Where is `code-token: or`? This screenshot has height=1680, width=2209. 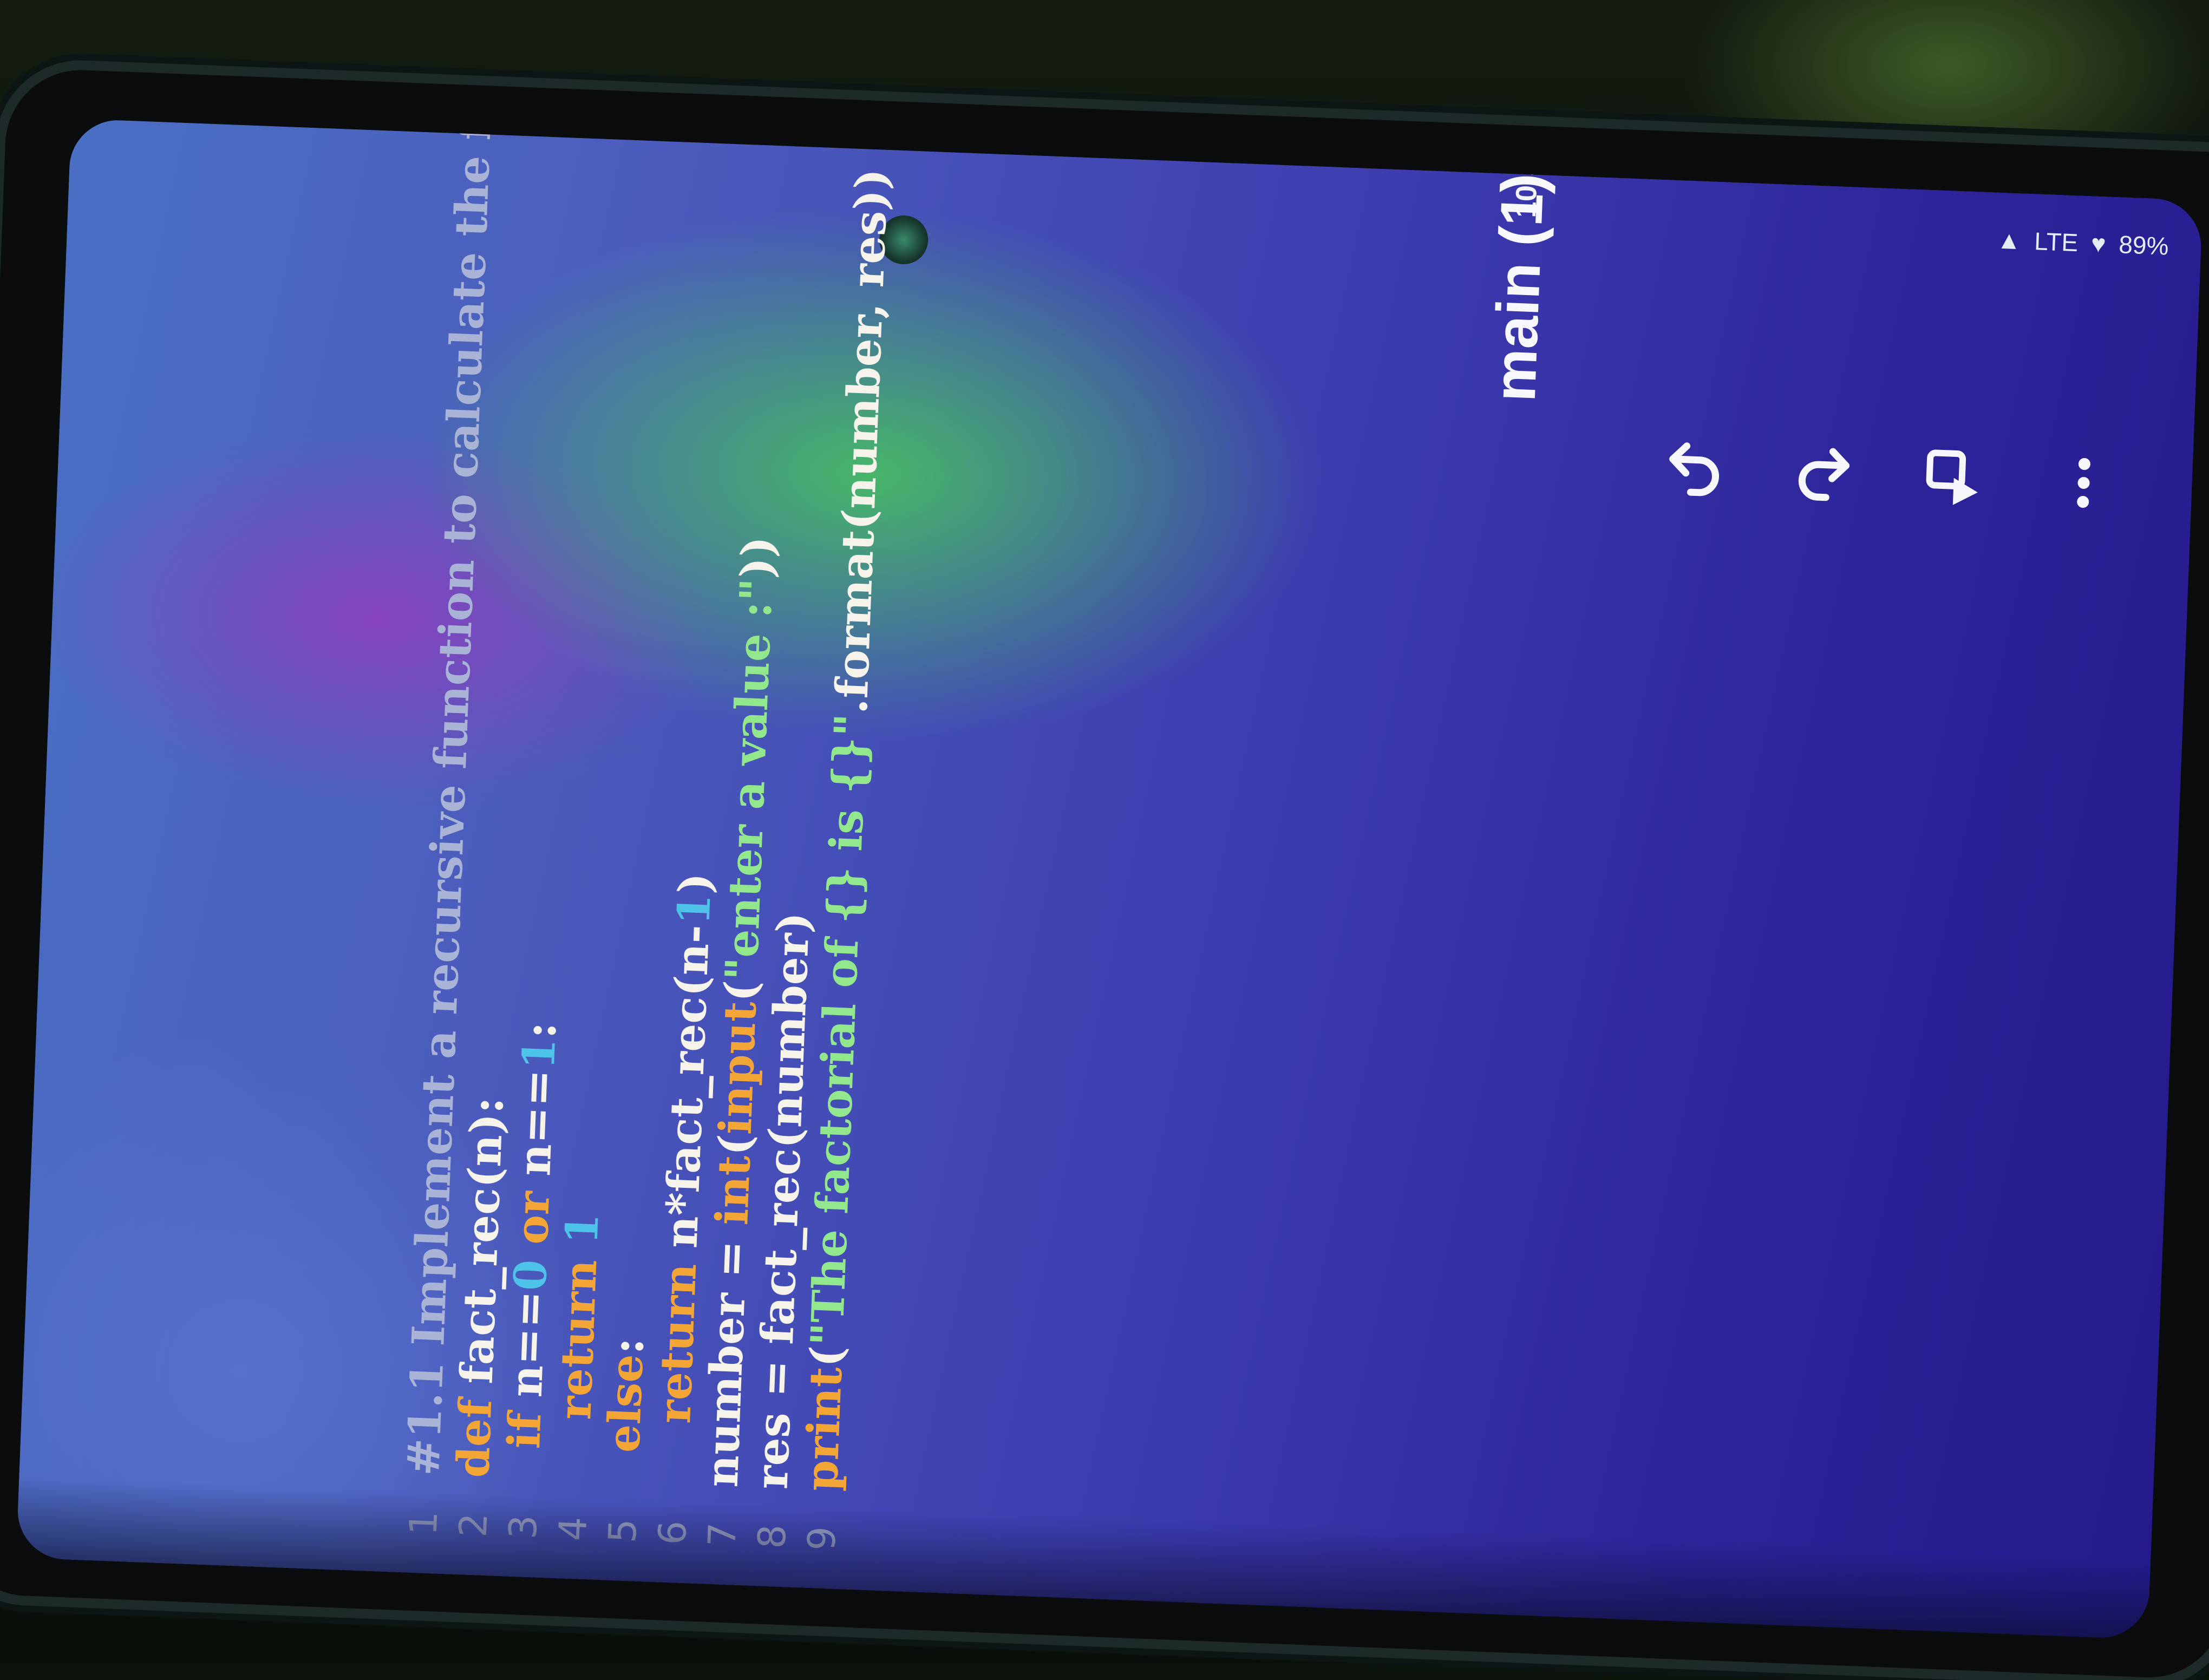 code-token: or is located at coordinates (532, 1217).